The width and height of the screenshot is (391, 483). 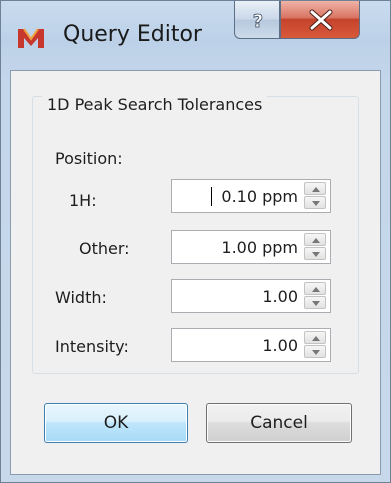 I want to click on intensity-decrement-button, so click(x=315, y=351).